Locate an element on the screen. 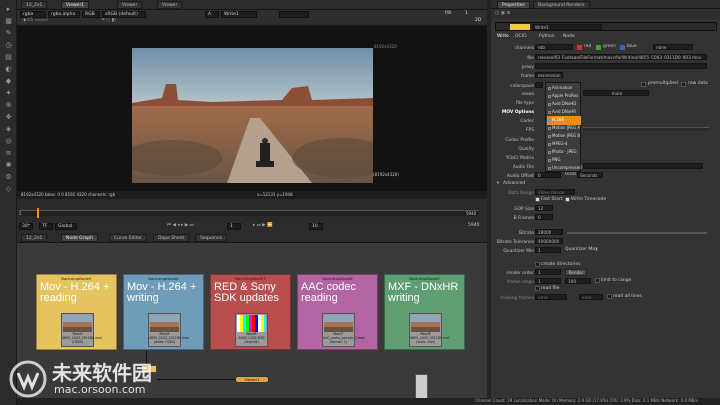 The height and width of the screenshot is (405, 720). advanced-toggle: ▾ is located at coordinates (498, 184).